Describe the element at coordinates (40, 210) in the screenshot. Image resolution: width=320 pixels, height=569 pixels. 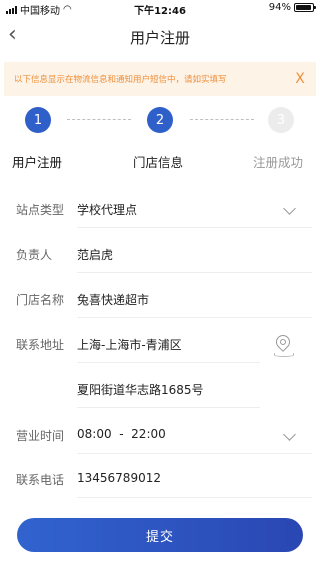
I see `site-type-label: 站点类型` at that location.